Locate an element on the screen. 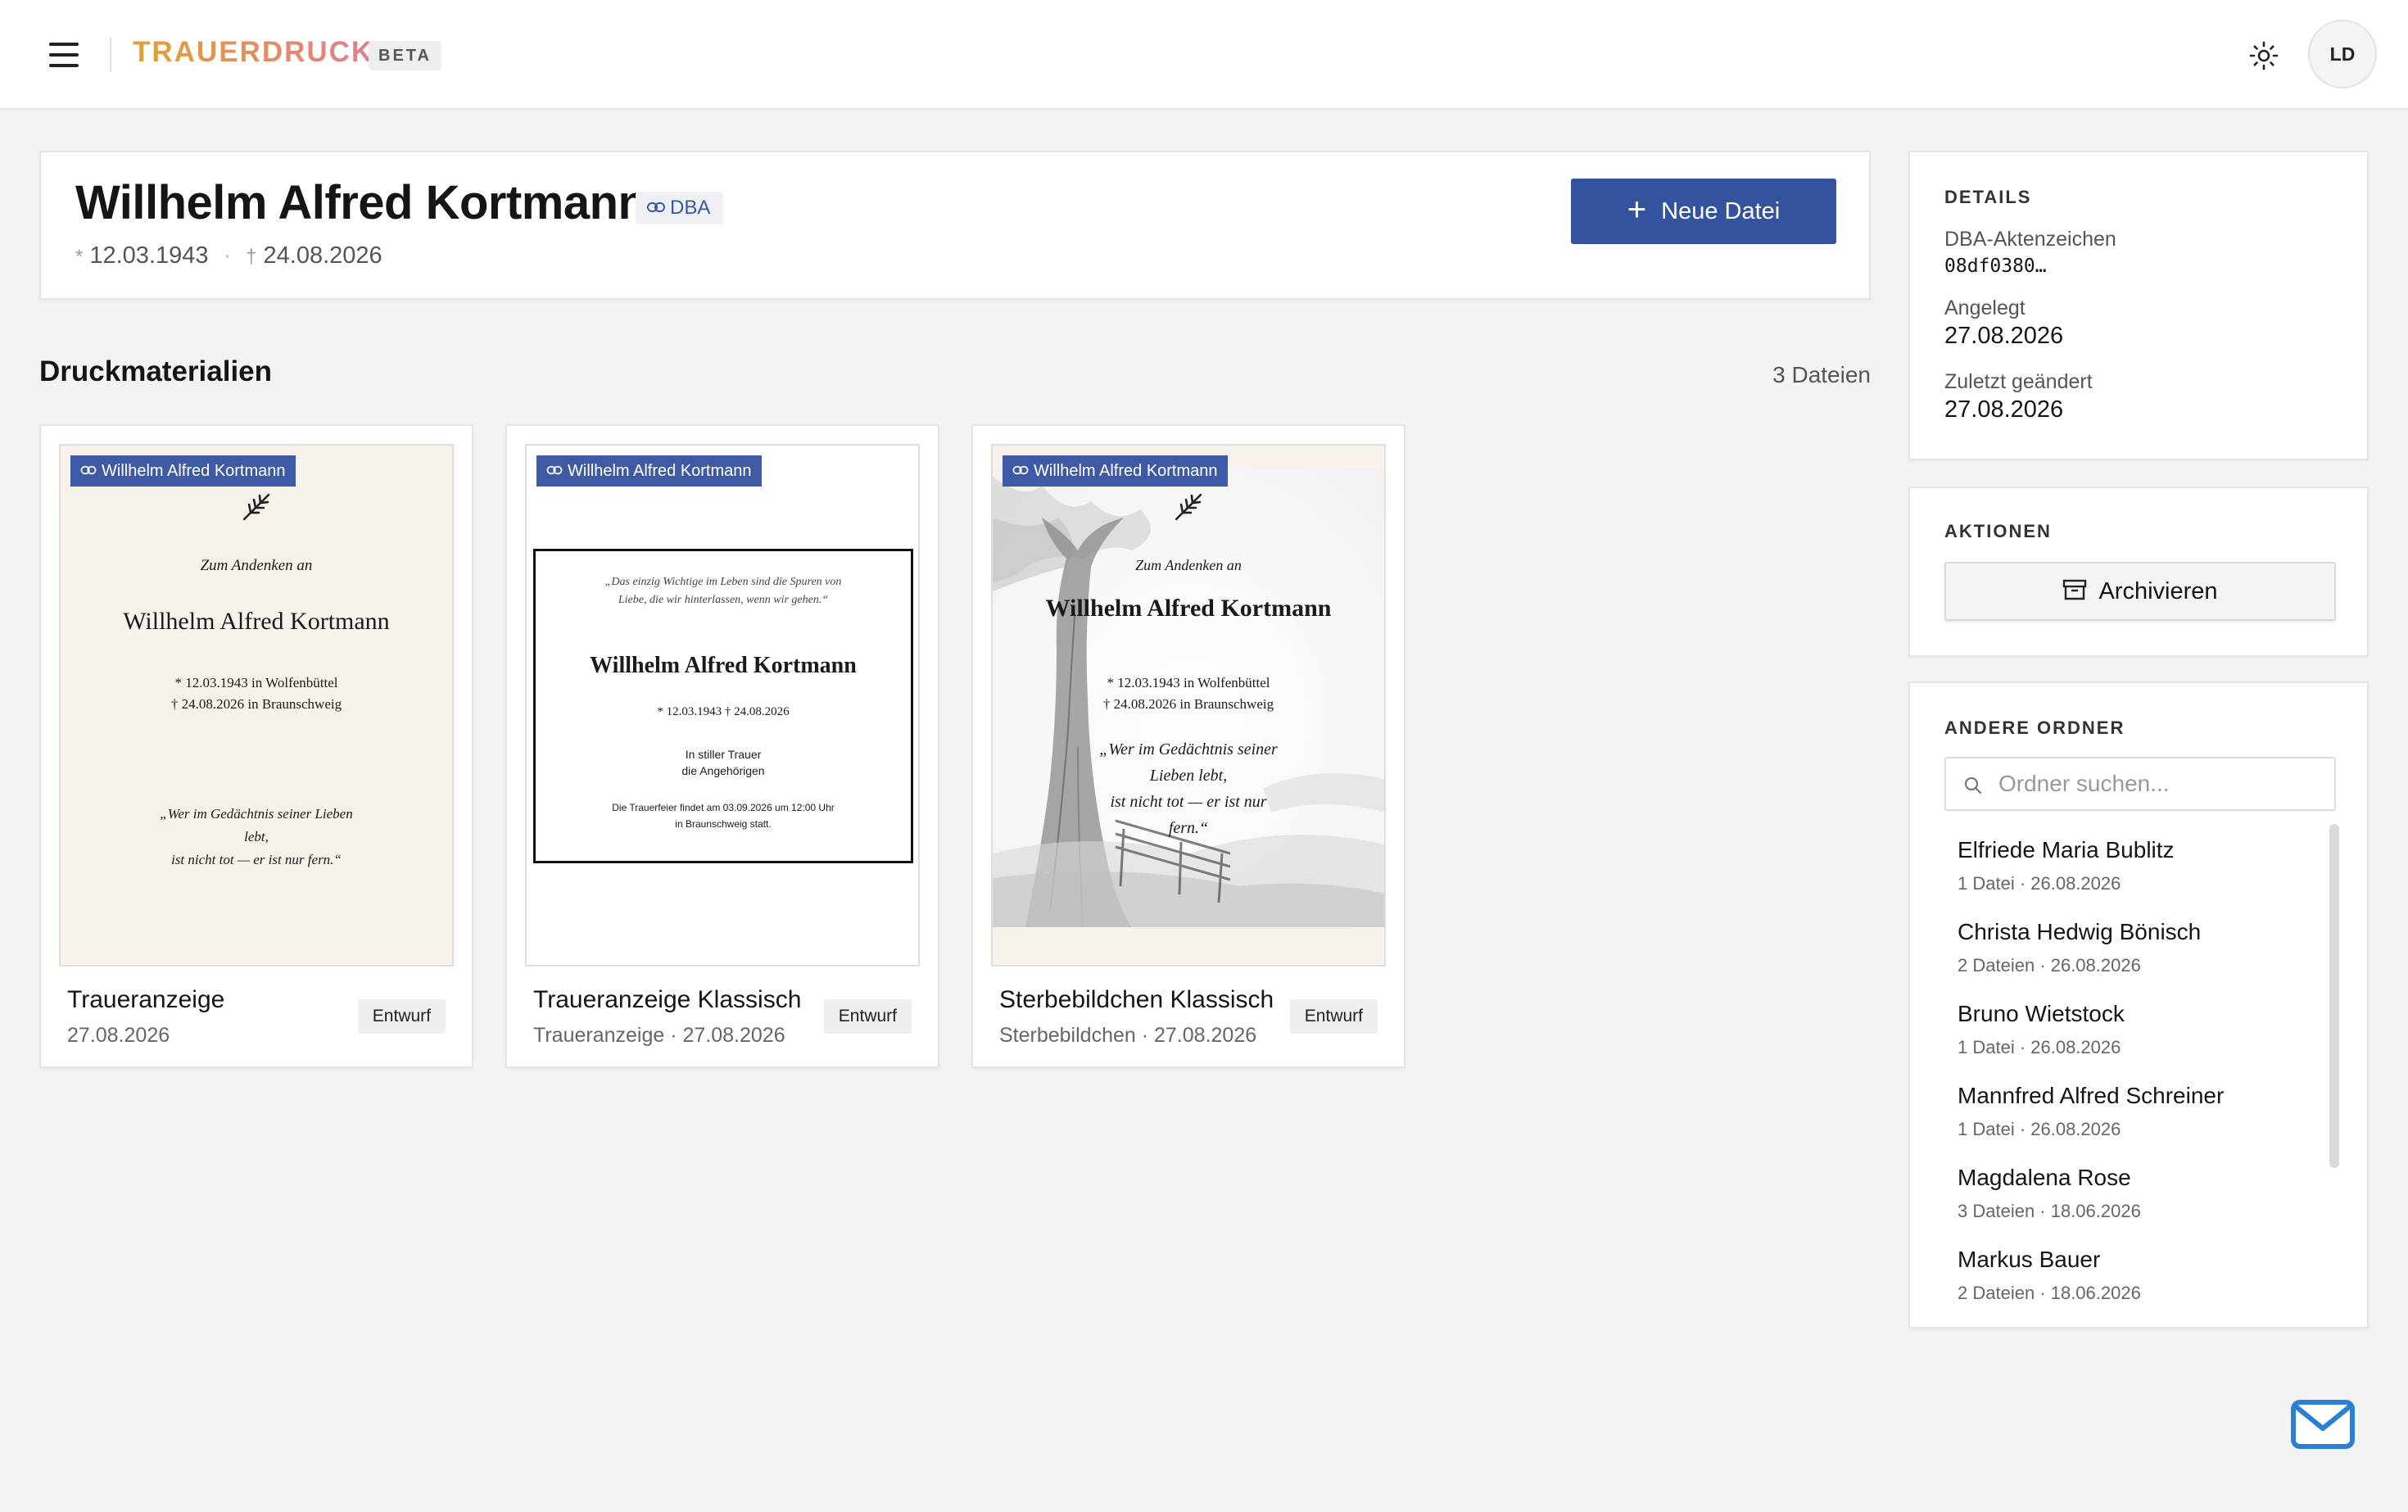  document-date: Sterbebildchen · 27.08.2026 is located at coordinates (1128, 1036).